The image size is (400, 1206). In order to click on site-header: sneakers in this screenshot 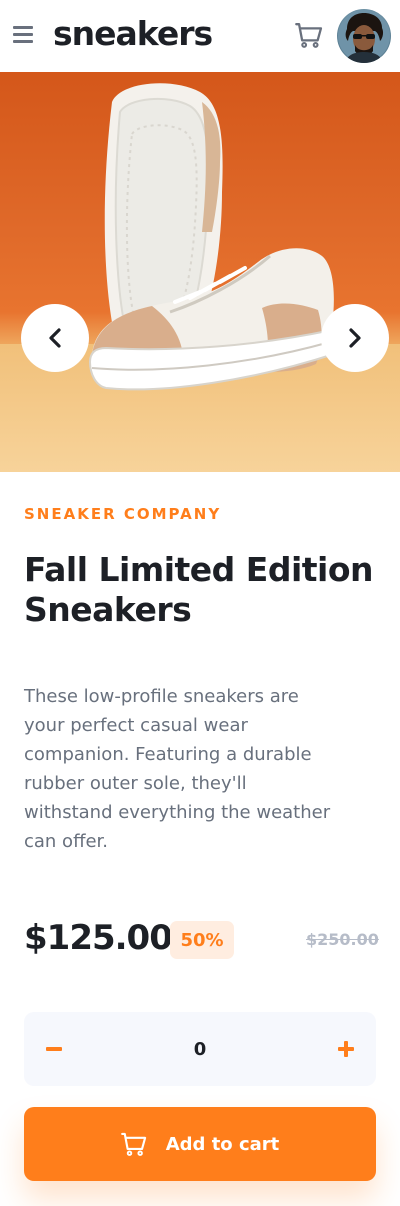, I will do `click(200, 36)`.